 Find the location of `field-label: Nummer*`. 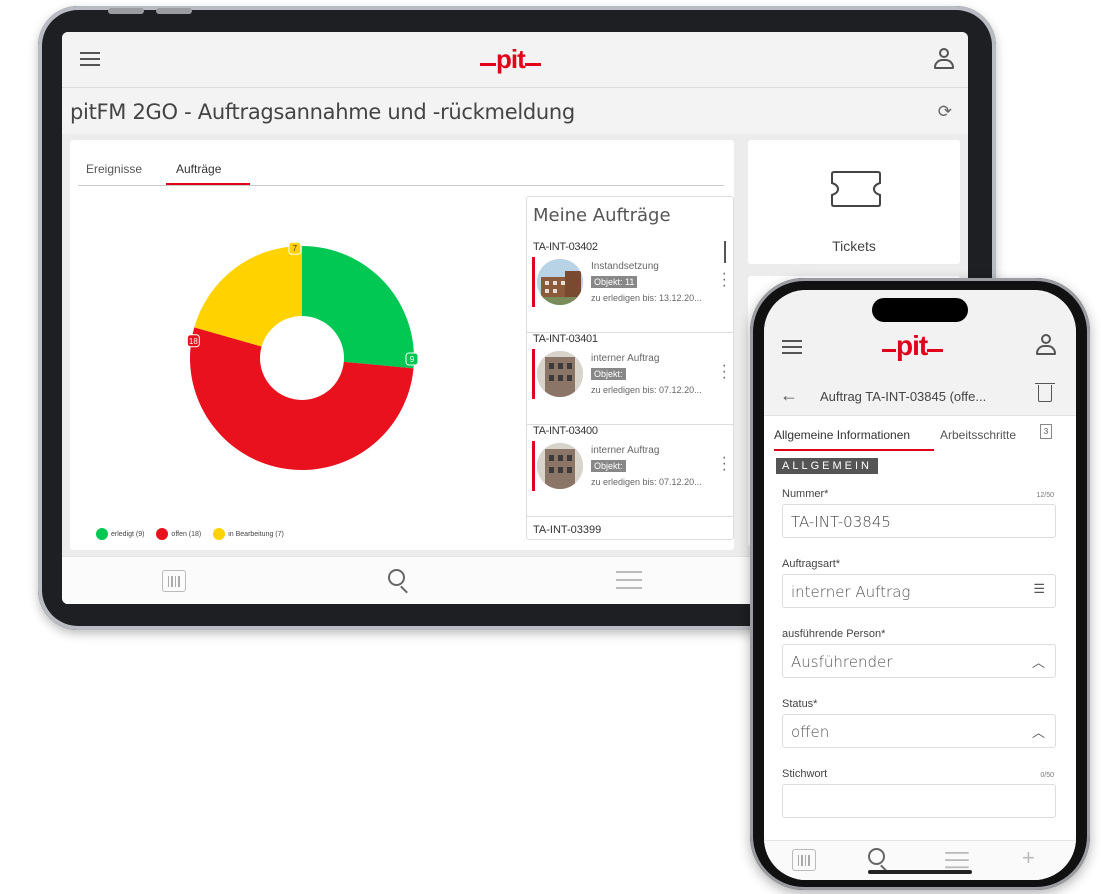

field-label: Nummer* is located at coordinates (805, 494).